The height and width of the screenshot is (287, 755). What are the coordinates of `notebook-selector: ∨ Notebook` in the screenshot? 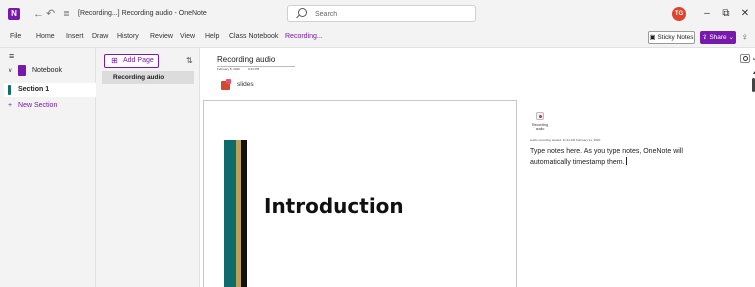 It's located at (51, 71).